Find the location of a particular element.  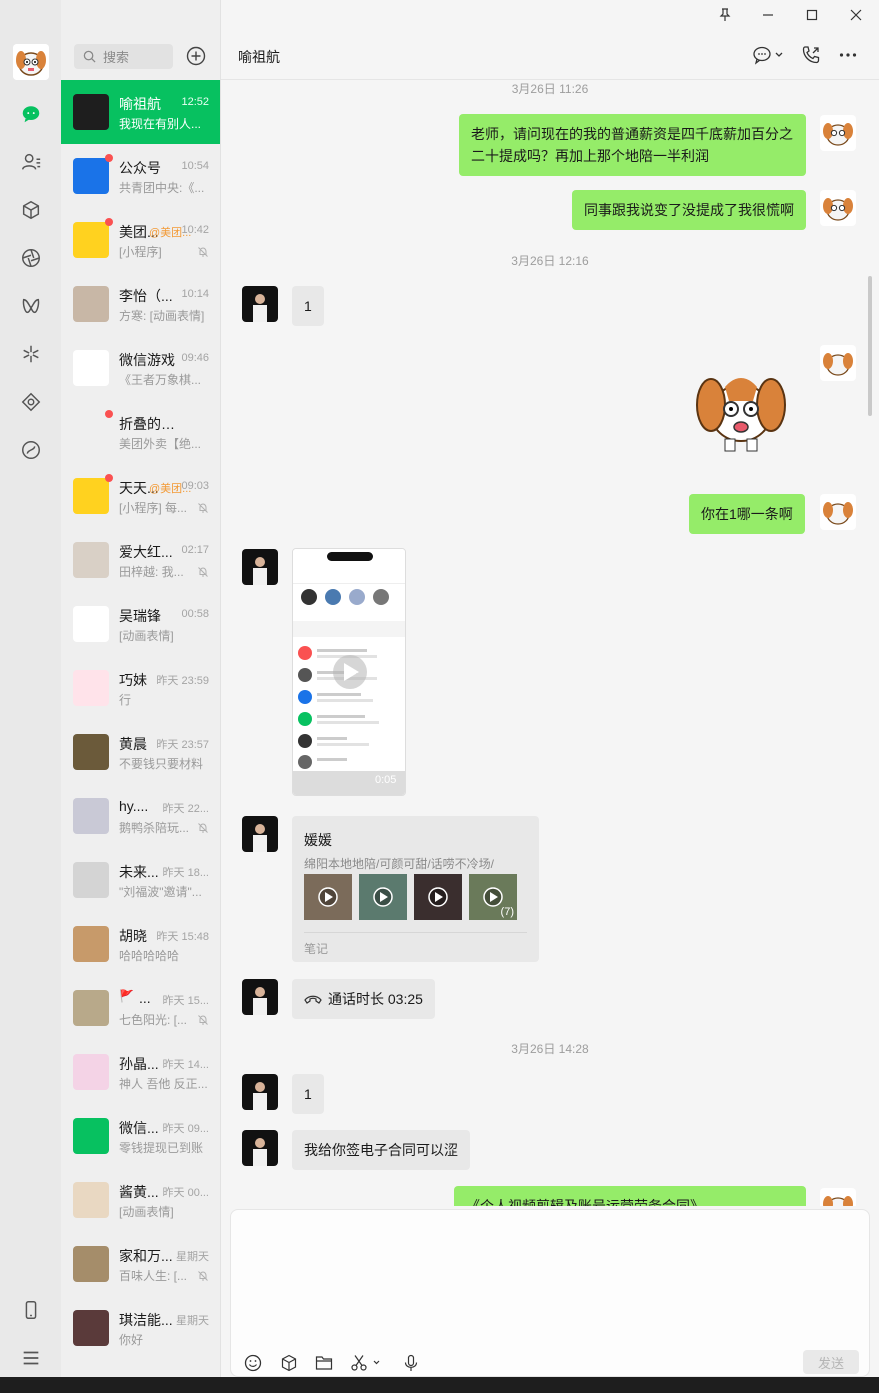

search-discover-icon is located at coordinates (31, 354).